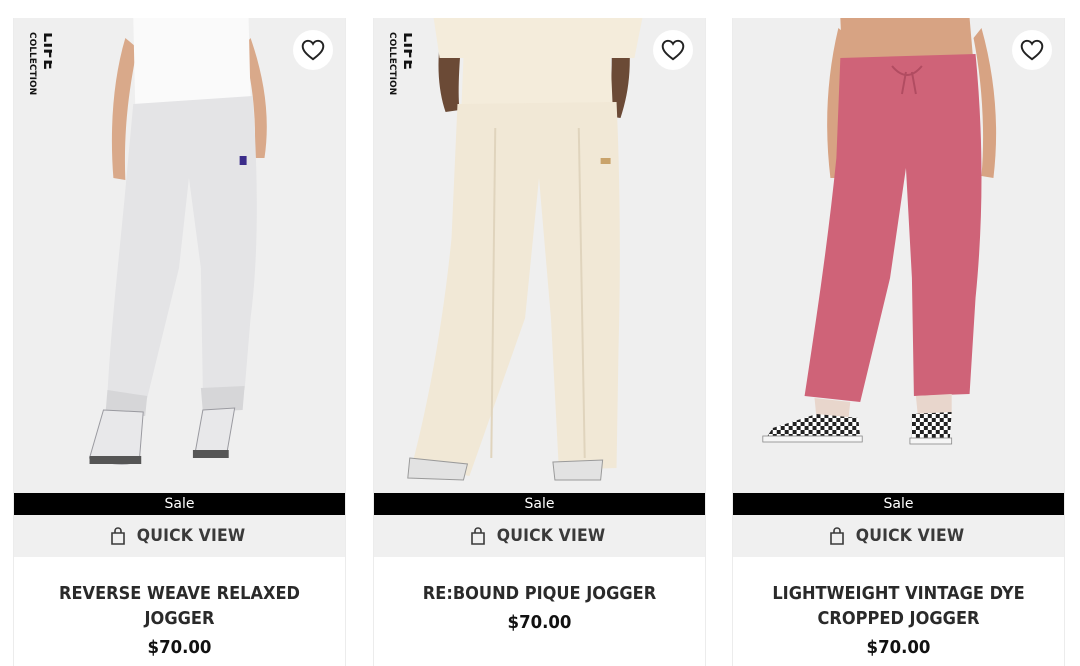 Image resolution: width=1080 pixels, height=666 pixels. I want to click on product-name: RE:BOUND PIQUE JOGGER, so click(540, 593).